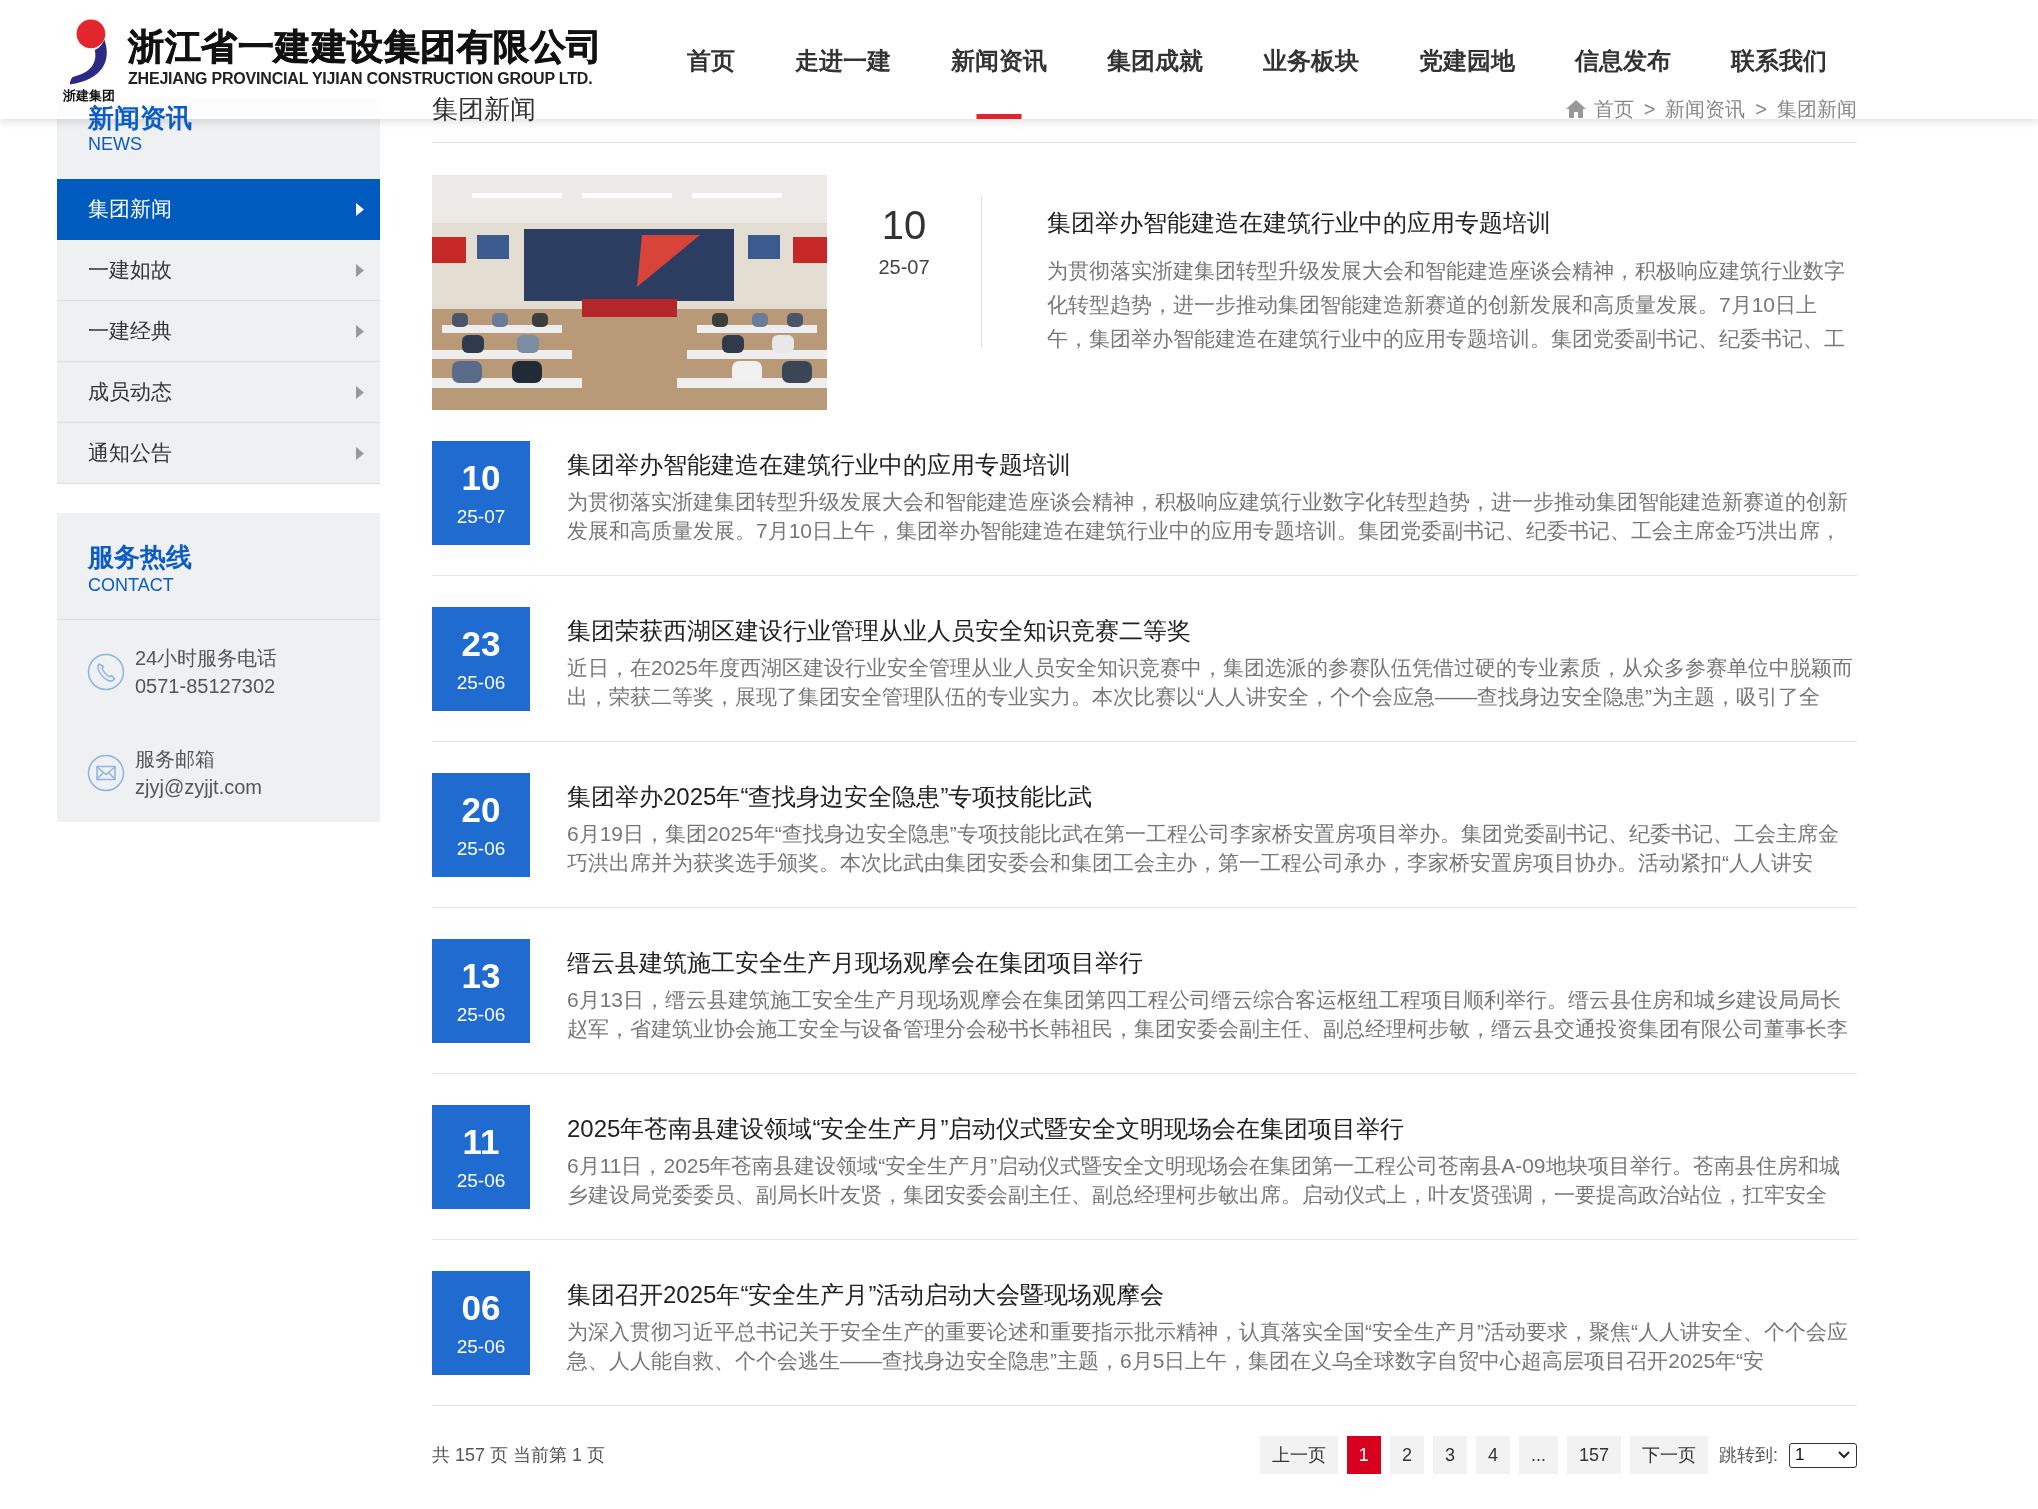 The width and height of the screenshot is (2038, 1509). Describe the element at coordinates (1748, 1455) in the screenshot. I see `jump-label: 跳转到:` at that location.